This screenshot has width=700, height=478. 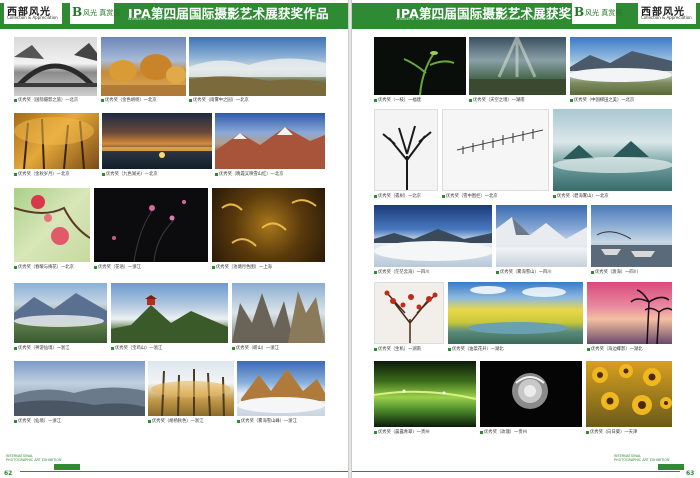 I want to click on right-footer-line, so click(x=516, y=471).